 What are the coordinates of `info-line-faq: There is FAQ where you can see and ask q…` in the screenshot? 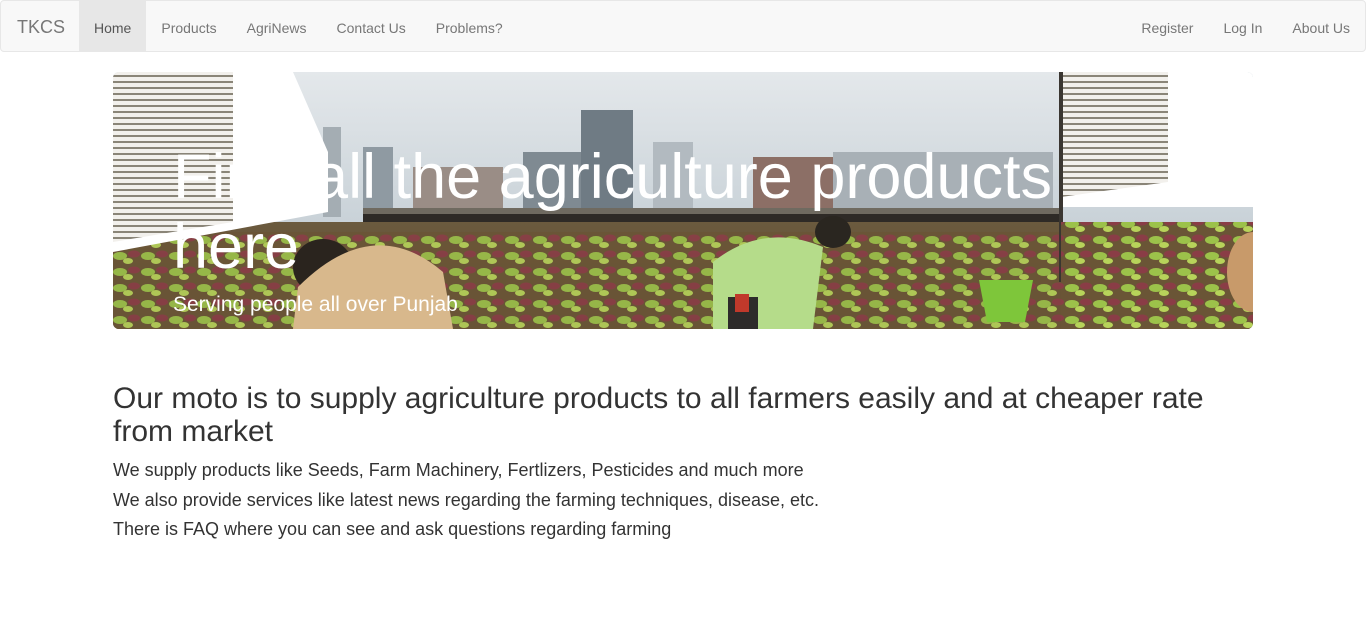 It's located at (392, 529).